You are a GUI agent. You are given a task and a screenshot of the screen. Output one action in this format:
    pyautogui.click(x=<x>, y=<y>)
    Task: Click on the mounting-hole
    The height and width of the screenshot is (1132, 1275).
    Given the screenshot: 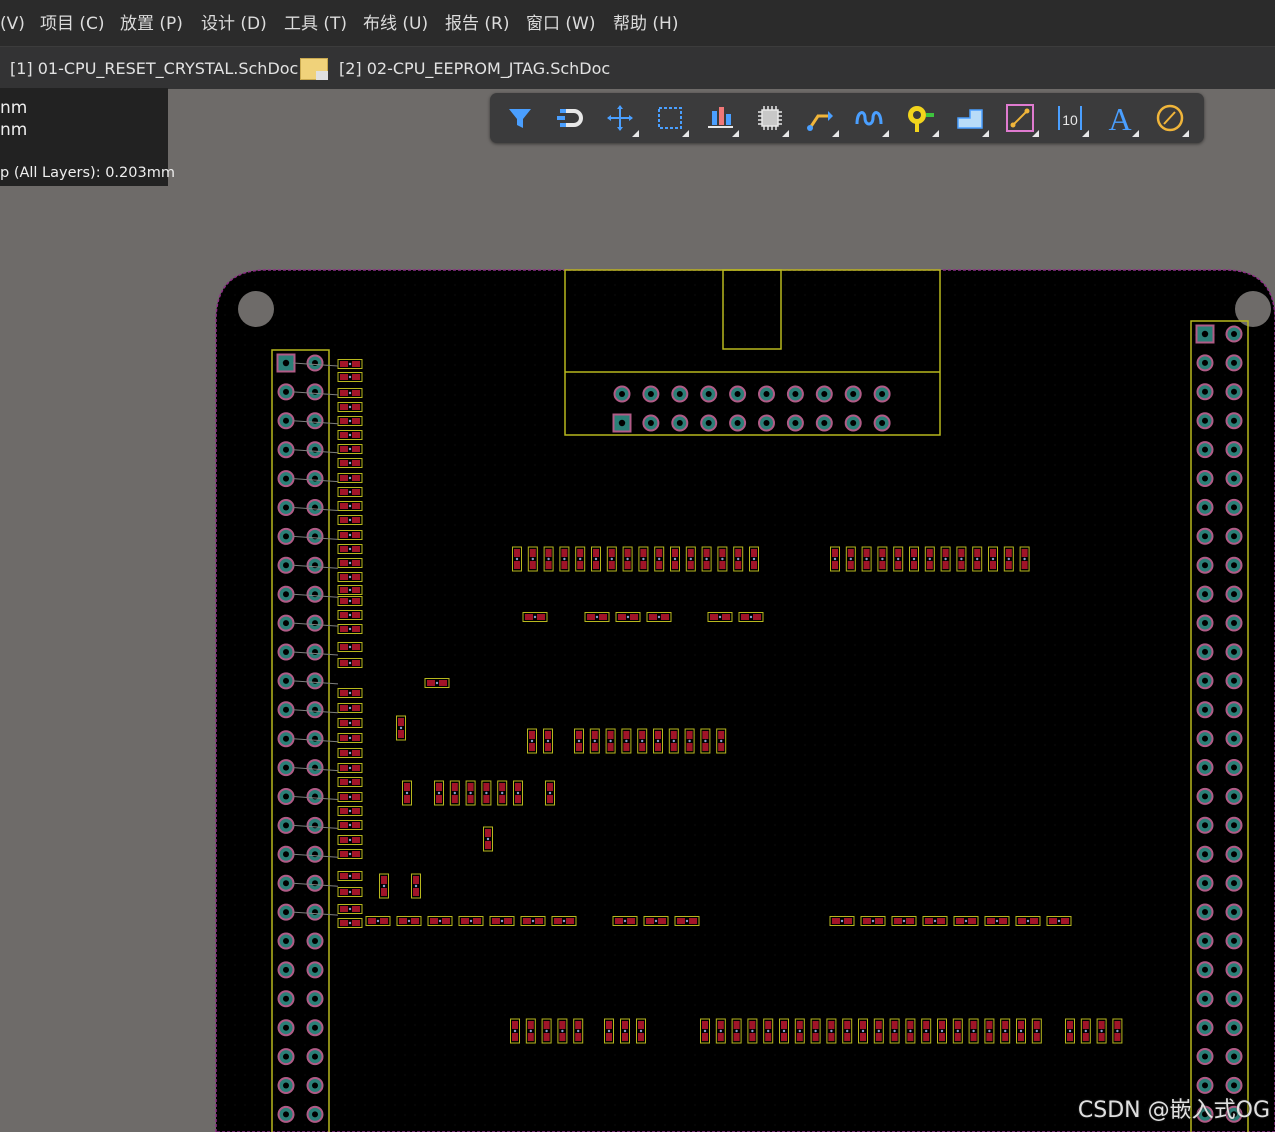 What is the action you would take?
    pyautogui.click(x=256, y=309)
    